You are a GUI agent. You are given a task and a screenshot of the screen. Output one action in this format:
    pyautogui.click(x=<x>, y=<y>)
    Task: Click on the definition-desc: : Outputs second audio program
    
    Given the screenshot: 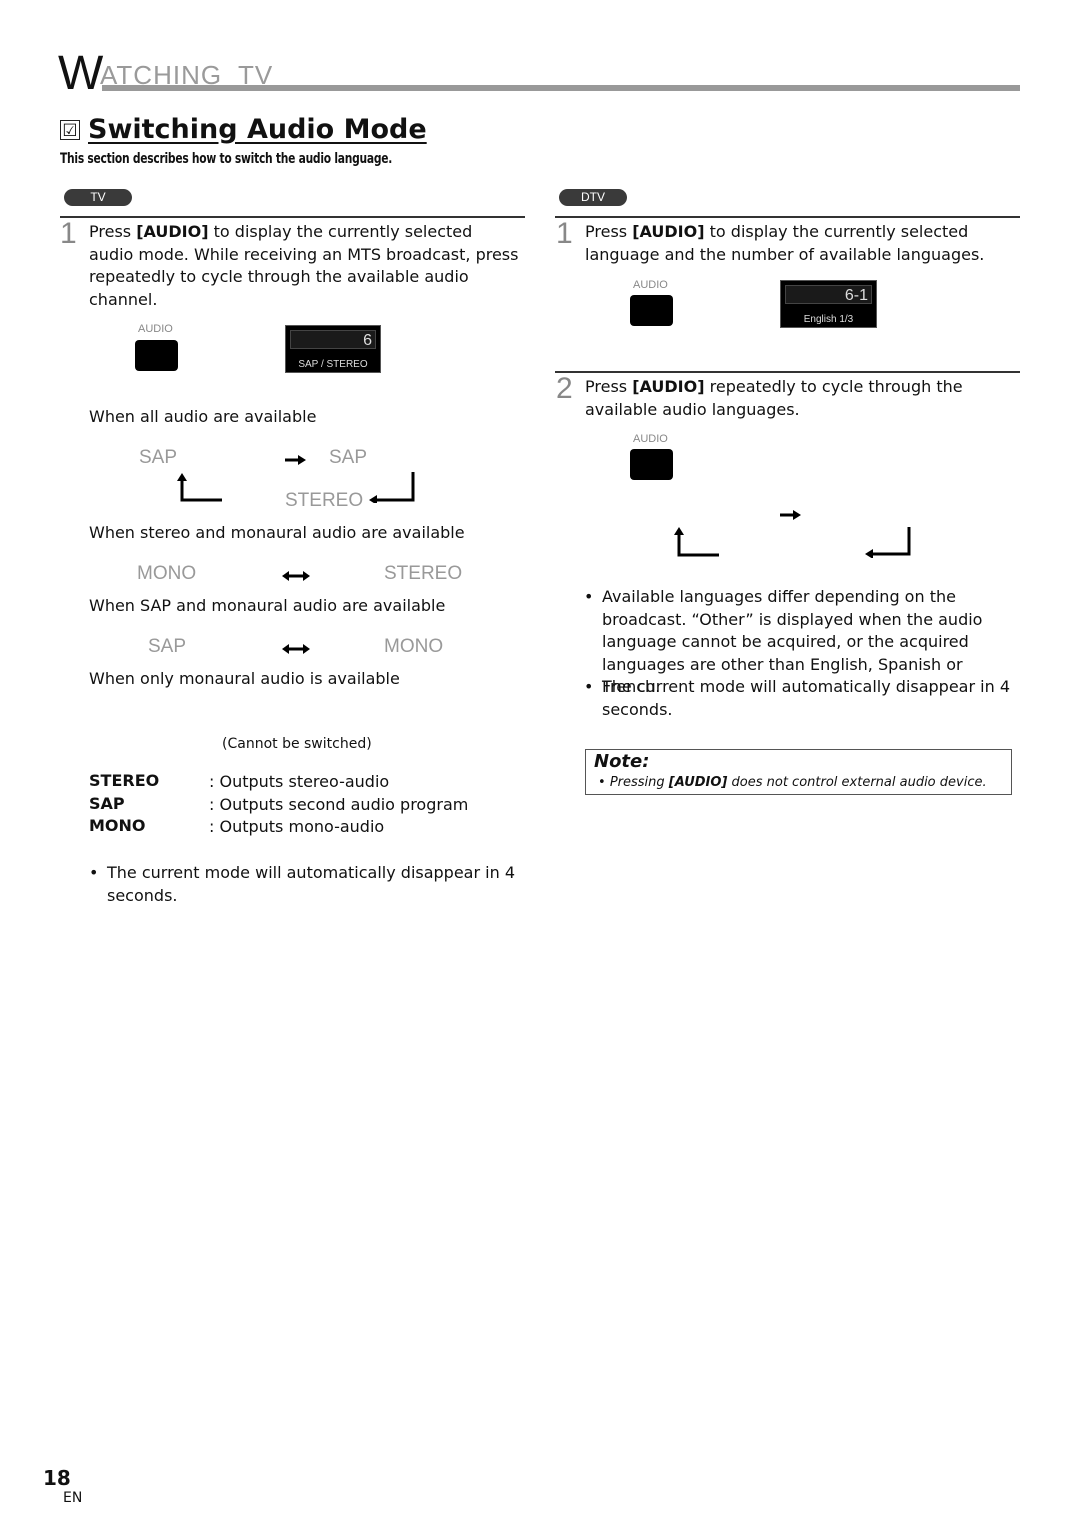 What is the action you would take?
    pyautogui.click(x=339, y=804)
    